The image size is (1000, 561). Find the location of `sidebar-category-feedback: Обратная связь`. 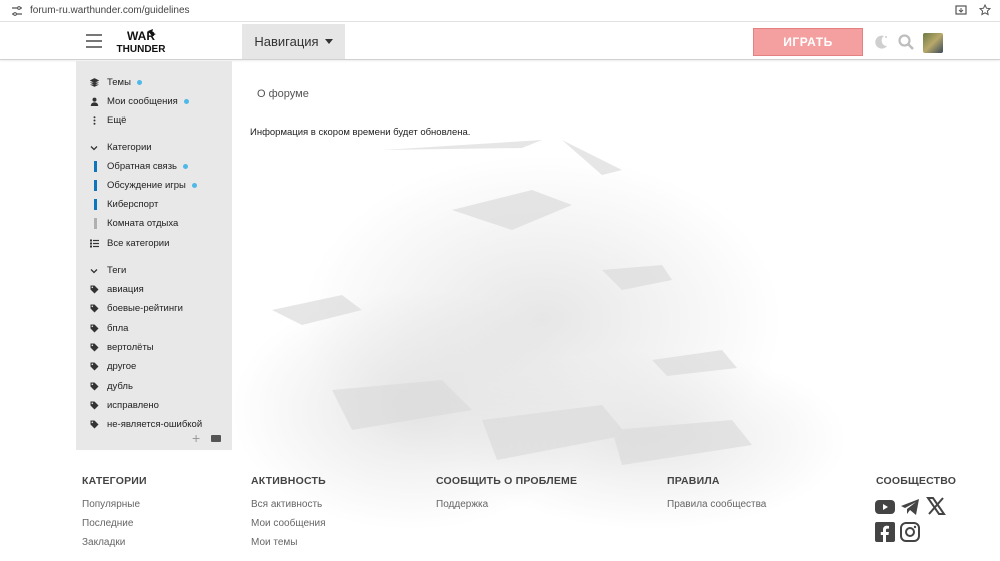

sidebar-category-feedback: Обратная связь is located at coordinates (154, 166).